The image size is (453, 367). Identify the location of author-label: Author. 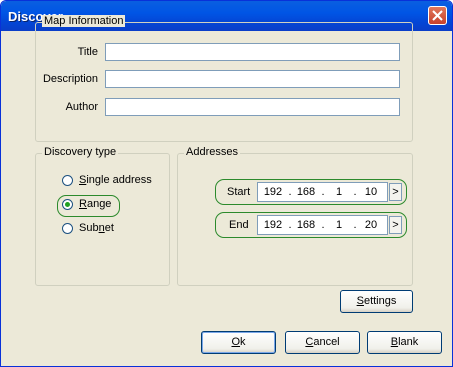
(81, 107).